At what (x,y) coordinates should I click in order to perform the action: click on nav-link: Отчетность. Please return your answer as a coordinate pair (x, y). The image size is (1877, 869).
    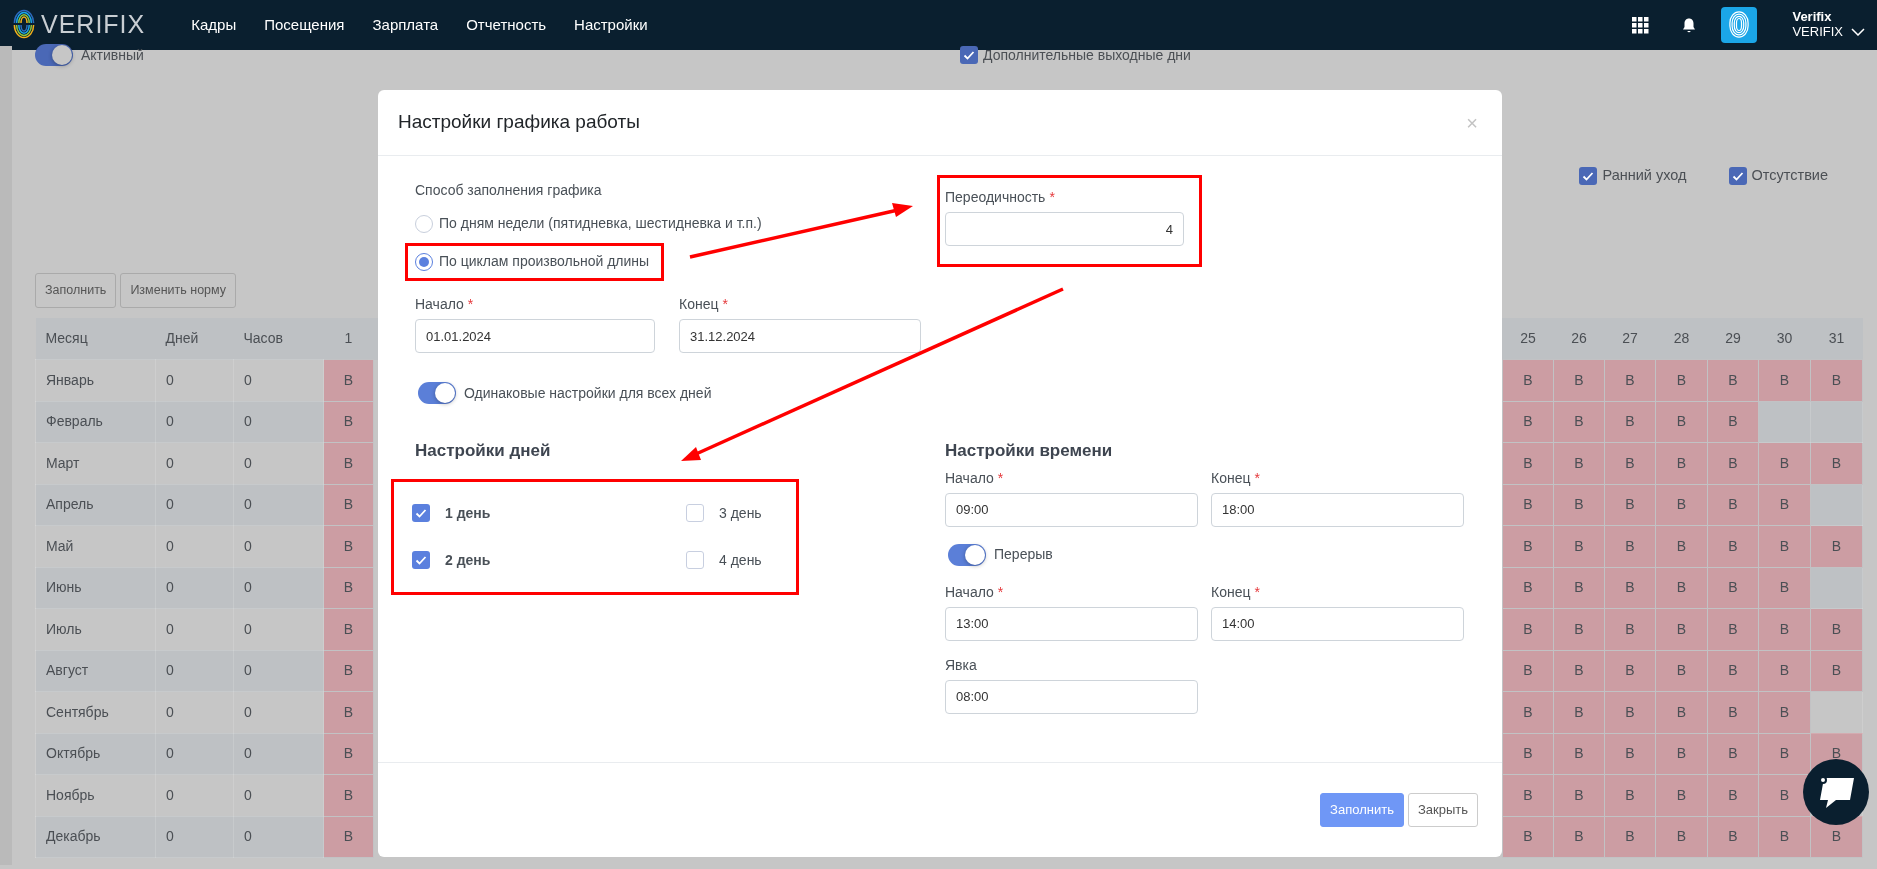
    Looking at the image, I should click on (506, 25).